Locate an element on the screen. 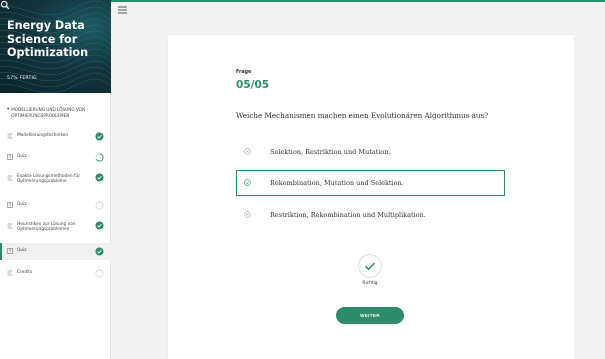 This screenshot has width=605, height=359. search-icon is located at coordinates (5, 5).